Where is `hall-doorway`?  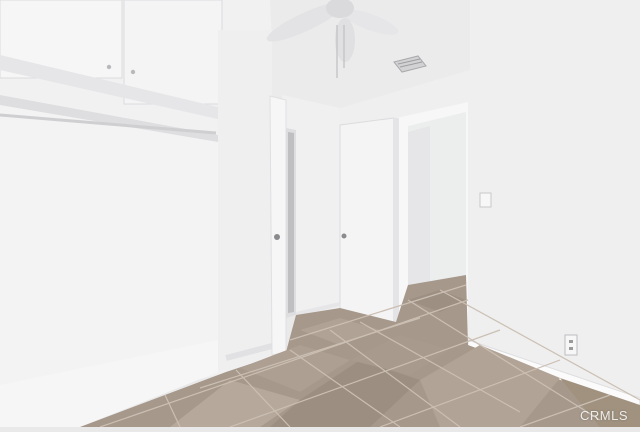
hall-doorway is located at coordinates (291, 222).